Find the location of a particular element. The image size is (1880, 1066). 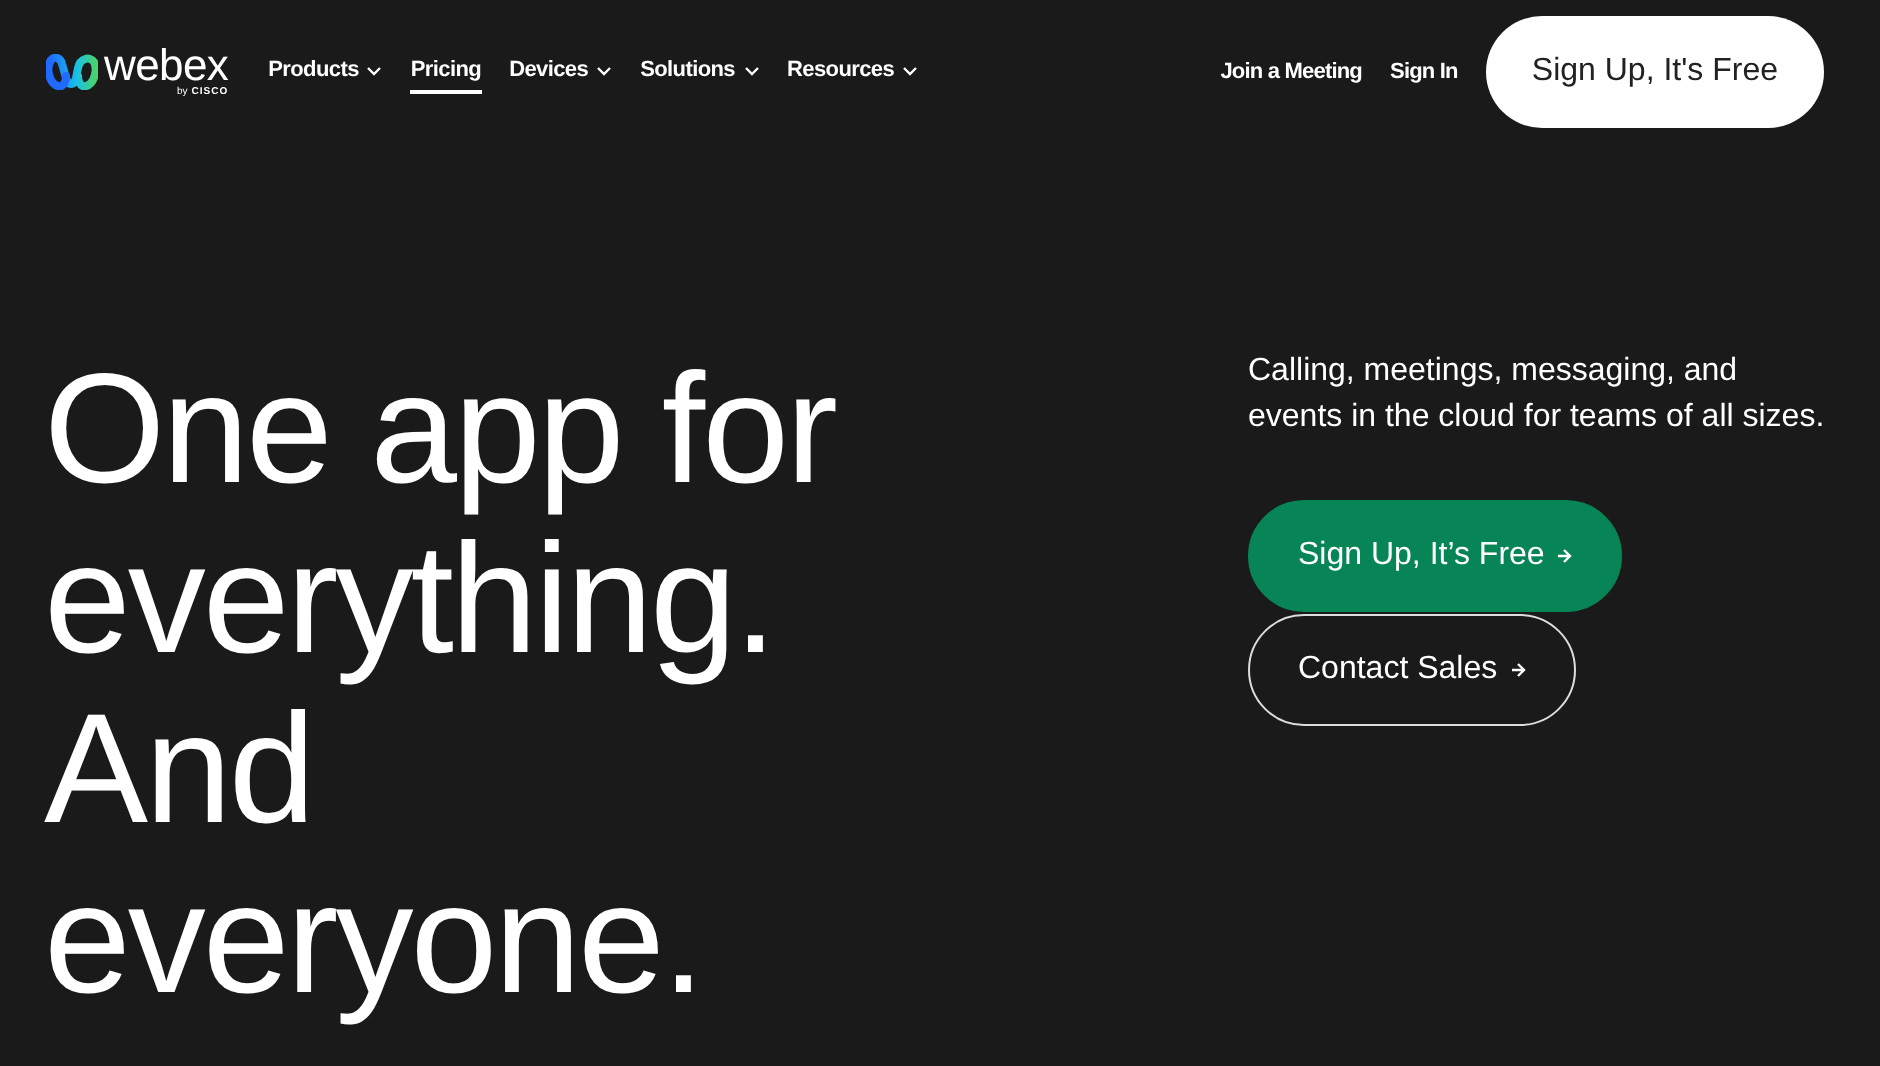

logo-wordmark: webex is located at coordinates (166, 66).